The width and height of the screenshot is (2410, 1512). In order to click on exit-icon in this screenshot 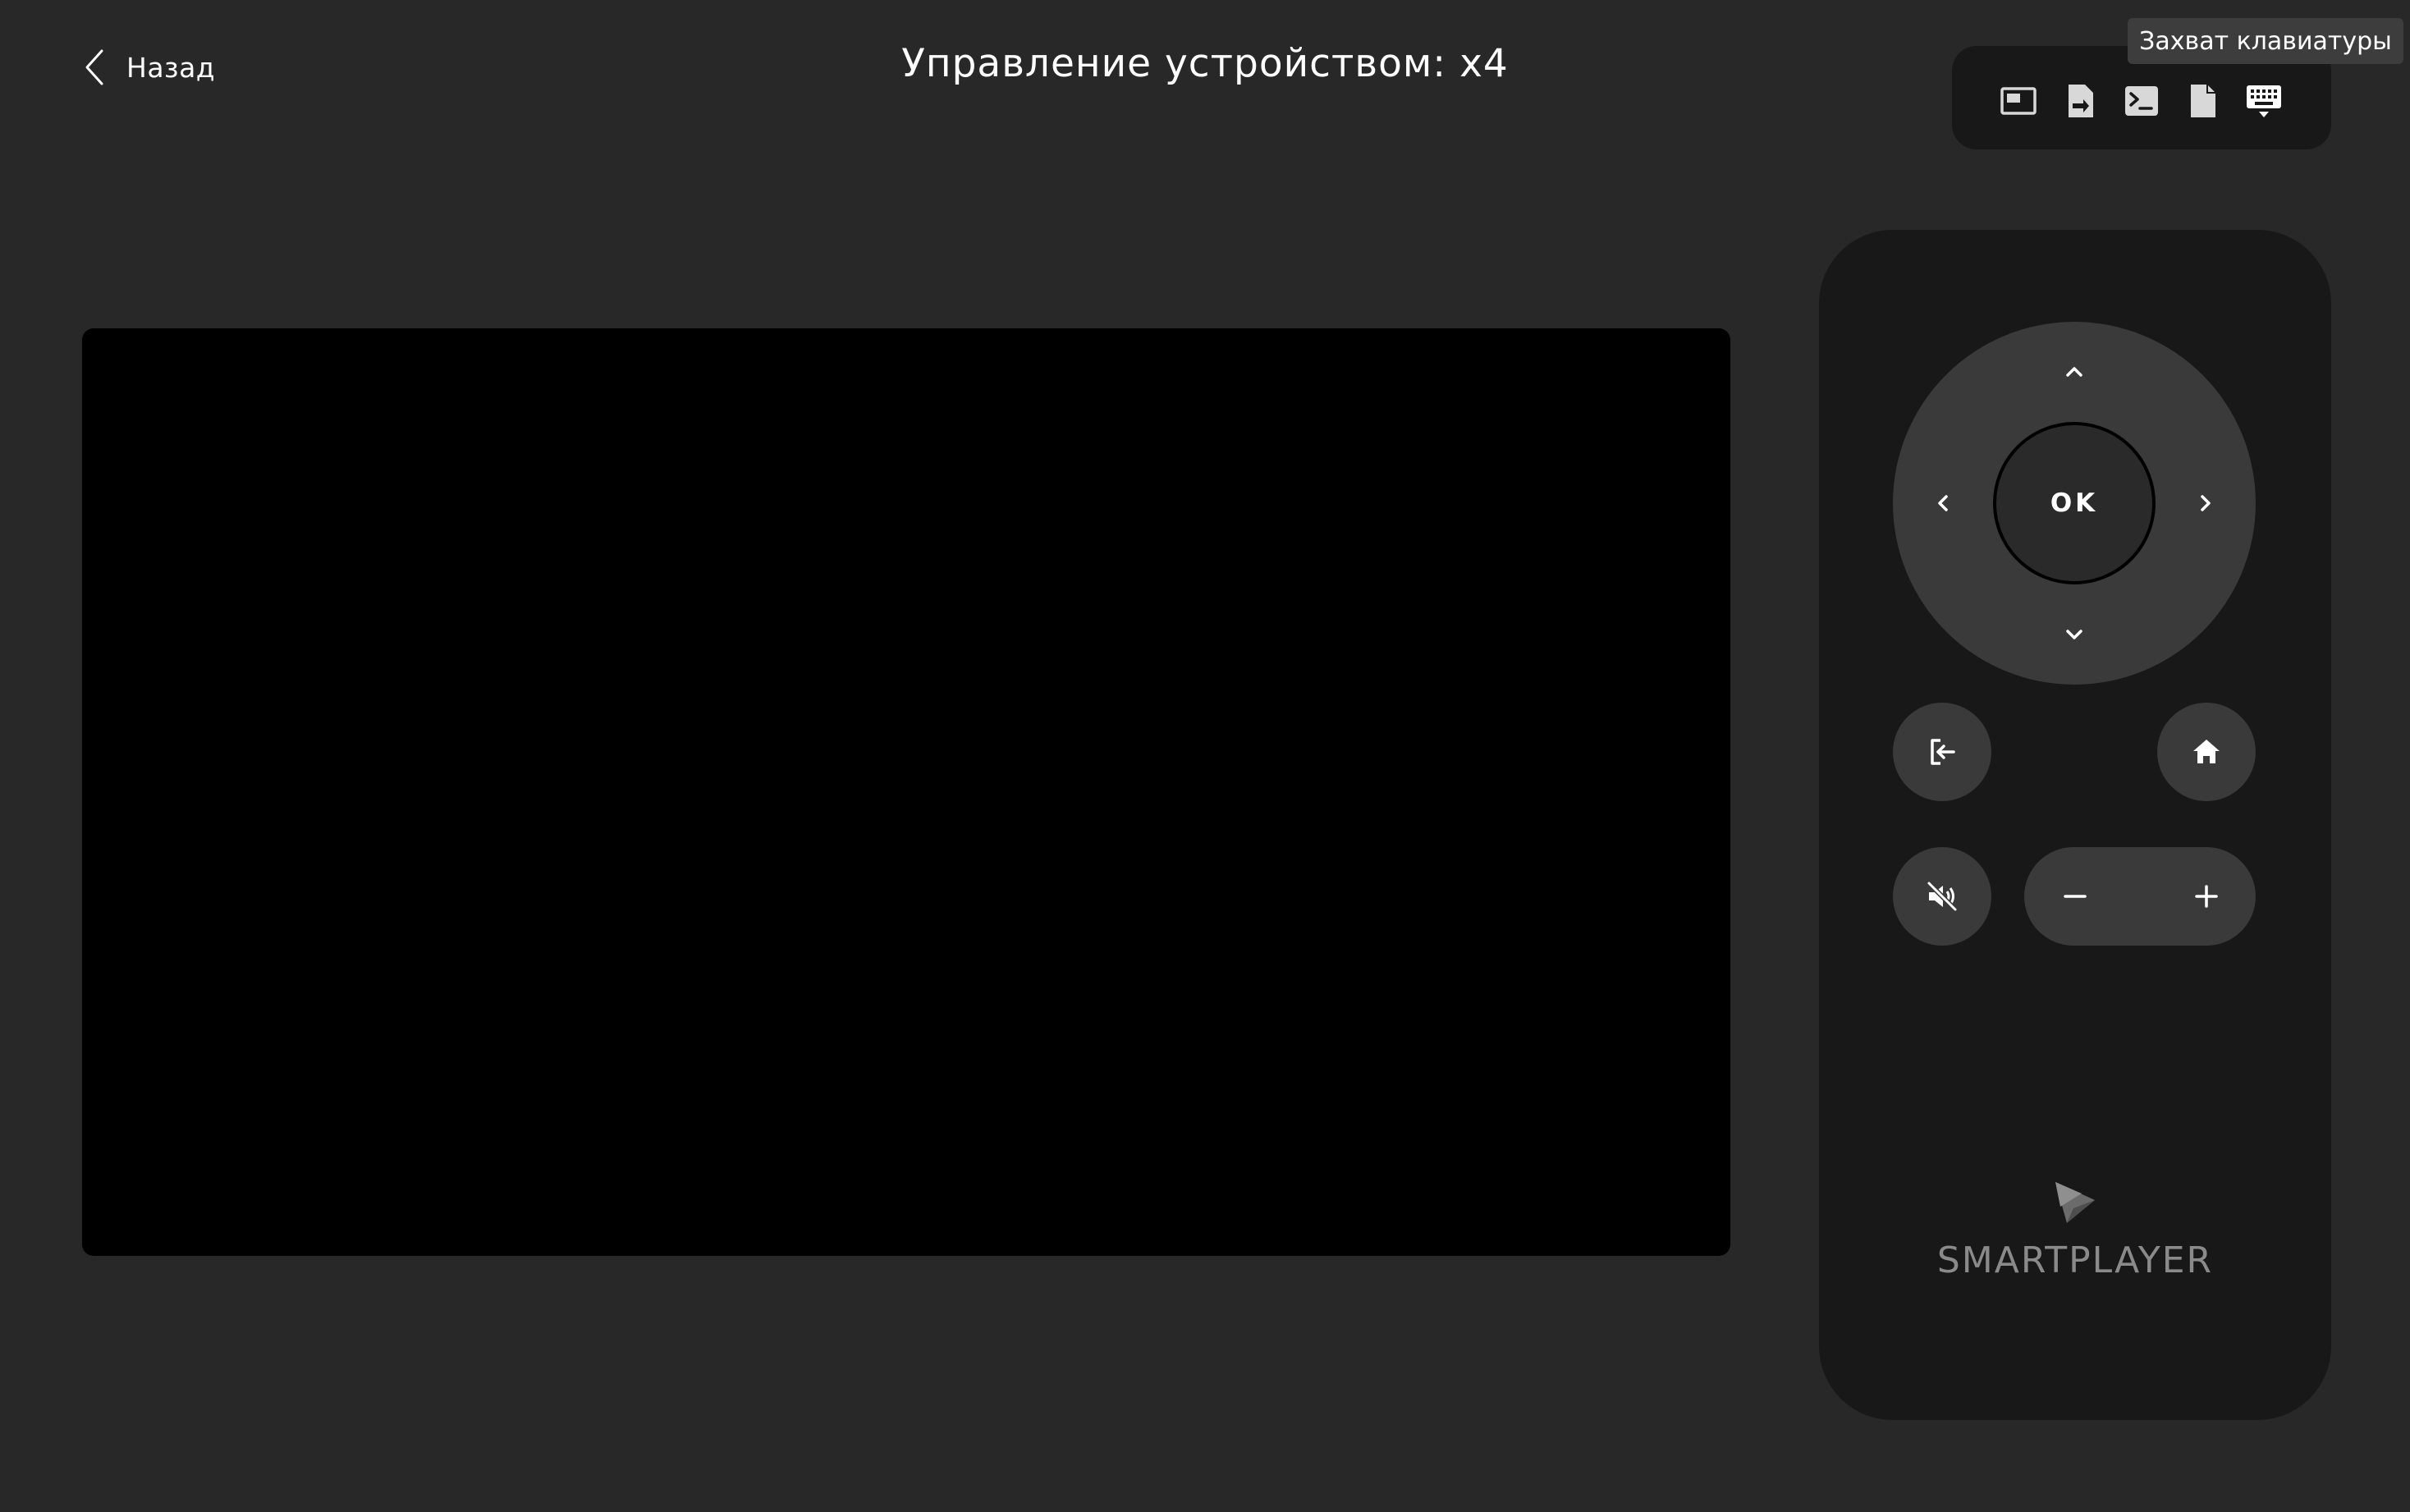, I will do `click(1943, 752)`.